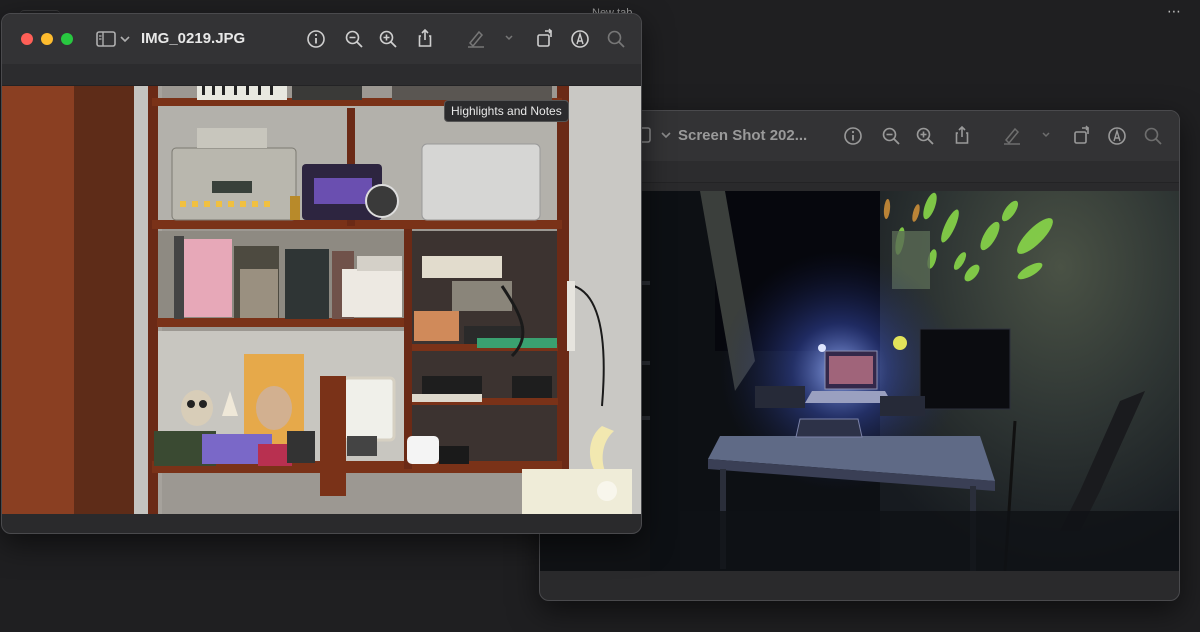  I want to click on more-menu-icon: ⋯, so click(1174, 11).